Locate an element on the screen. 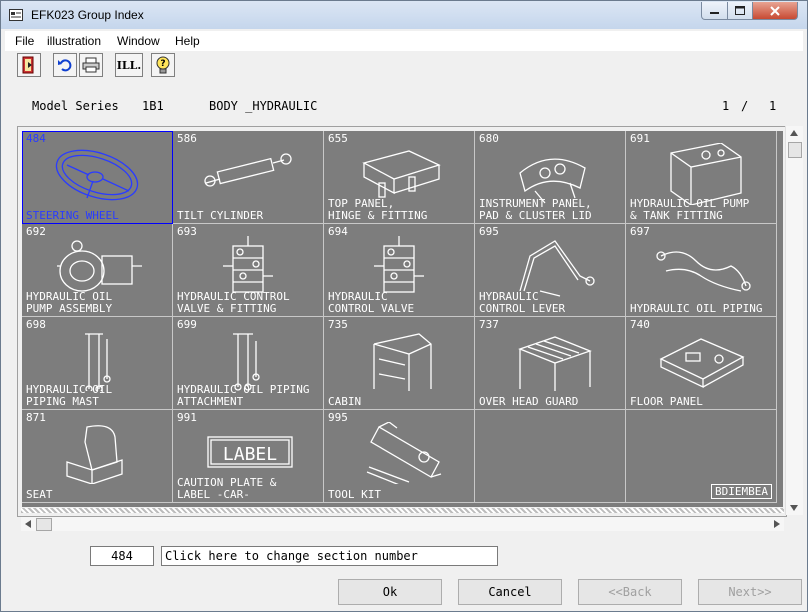 The height and width of the screenshot is (612, 808). horizontal-scrollbar is located at coordinates (402, 524).